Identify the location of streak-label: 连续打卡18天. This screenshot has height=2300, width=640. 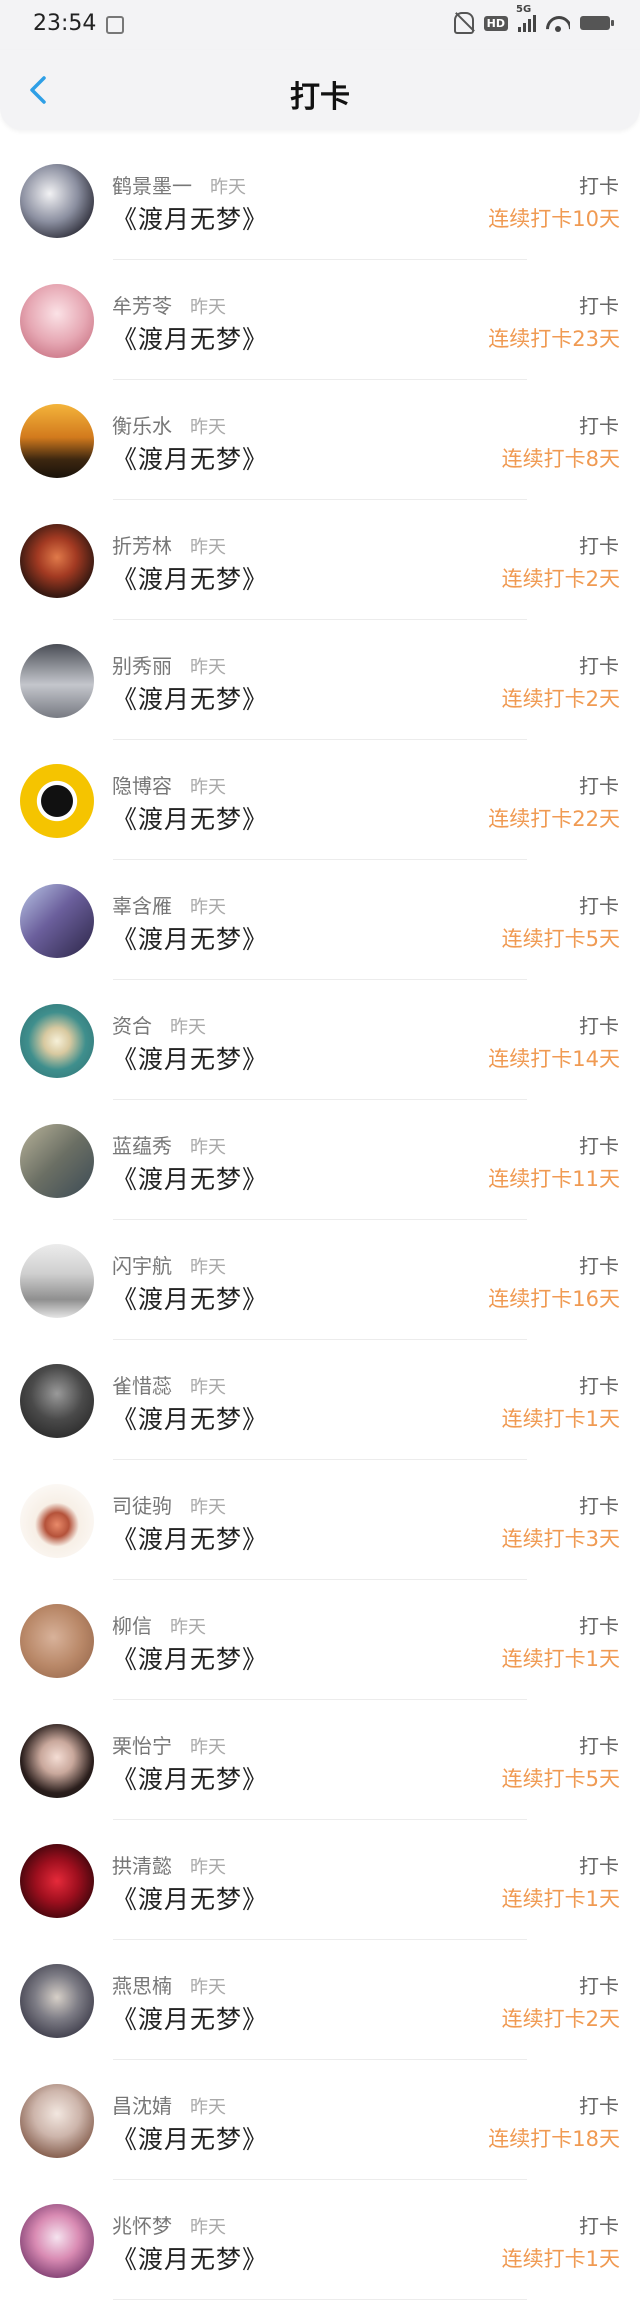
(554, 2139).